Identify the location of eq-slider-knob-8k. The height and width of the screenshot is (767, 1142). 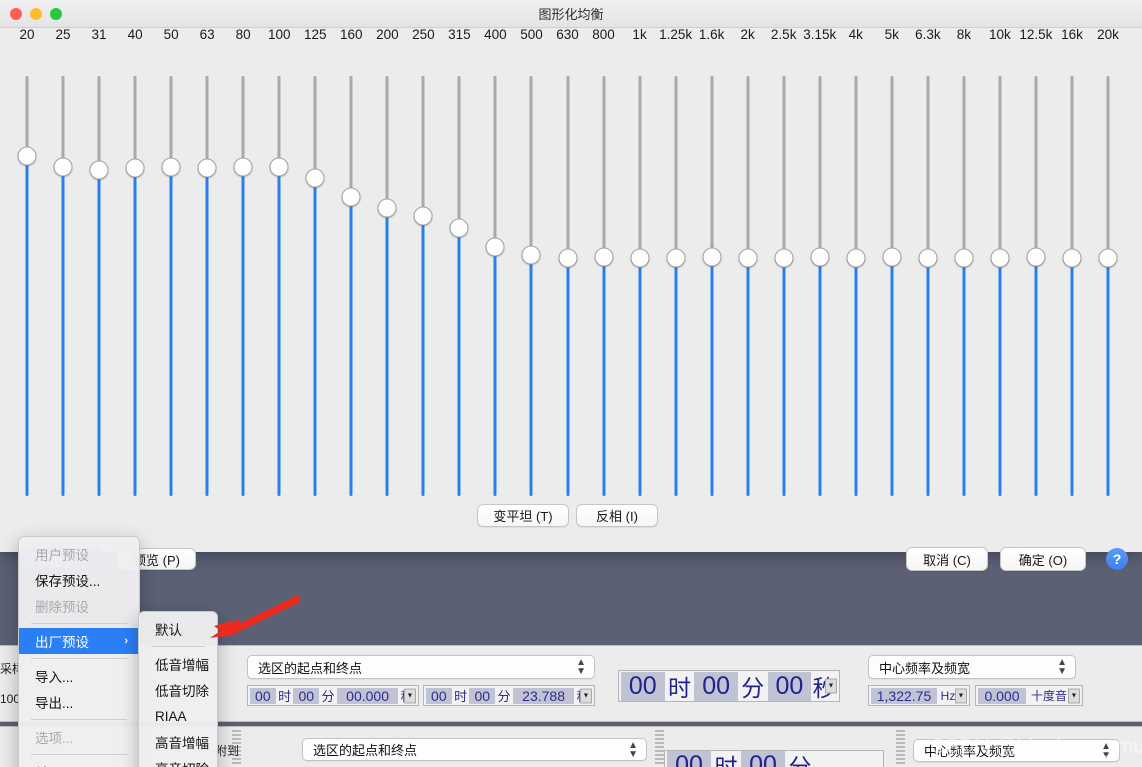
(964, 258).